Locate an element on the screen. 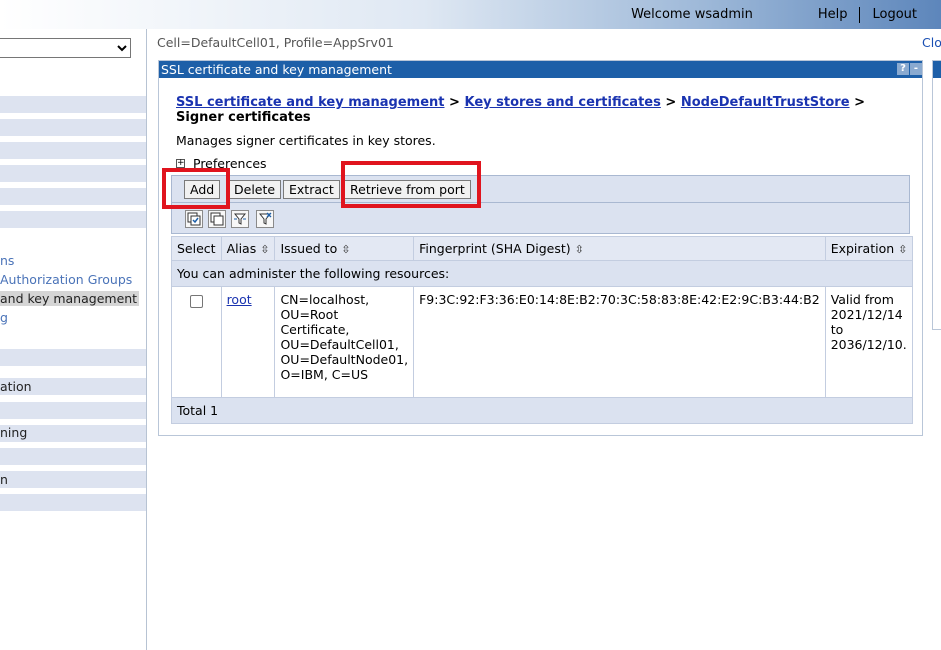 The height and width of the screenshot is (650, 941). alias-link: root is located at coordinates (239, 299).